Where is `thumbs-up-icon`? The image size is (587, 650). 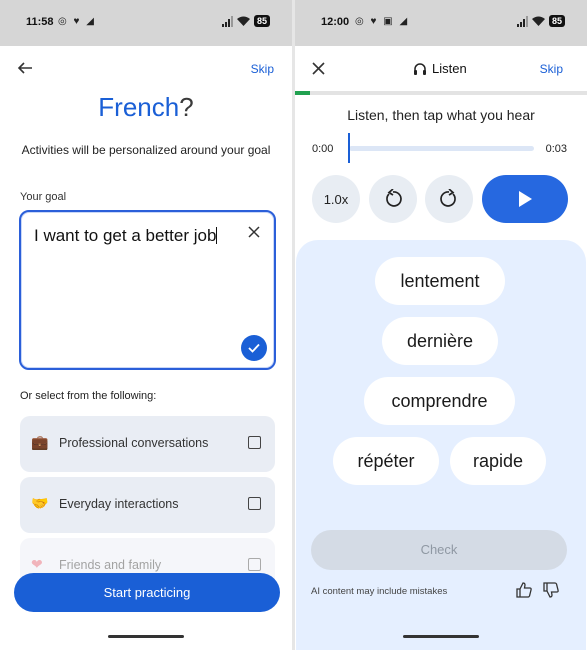
thumbs-up-icon is located at coordinates (524, 590).